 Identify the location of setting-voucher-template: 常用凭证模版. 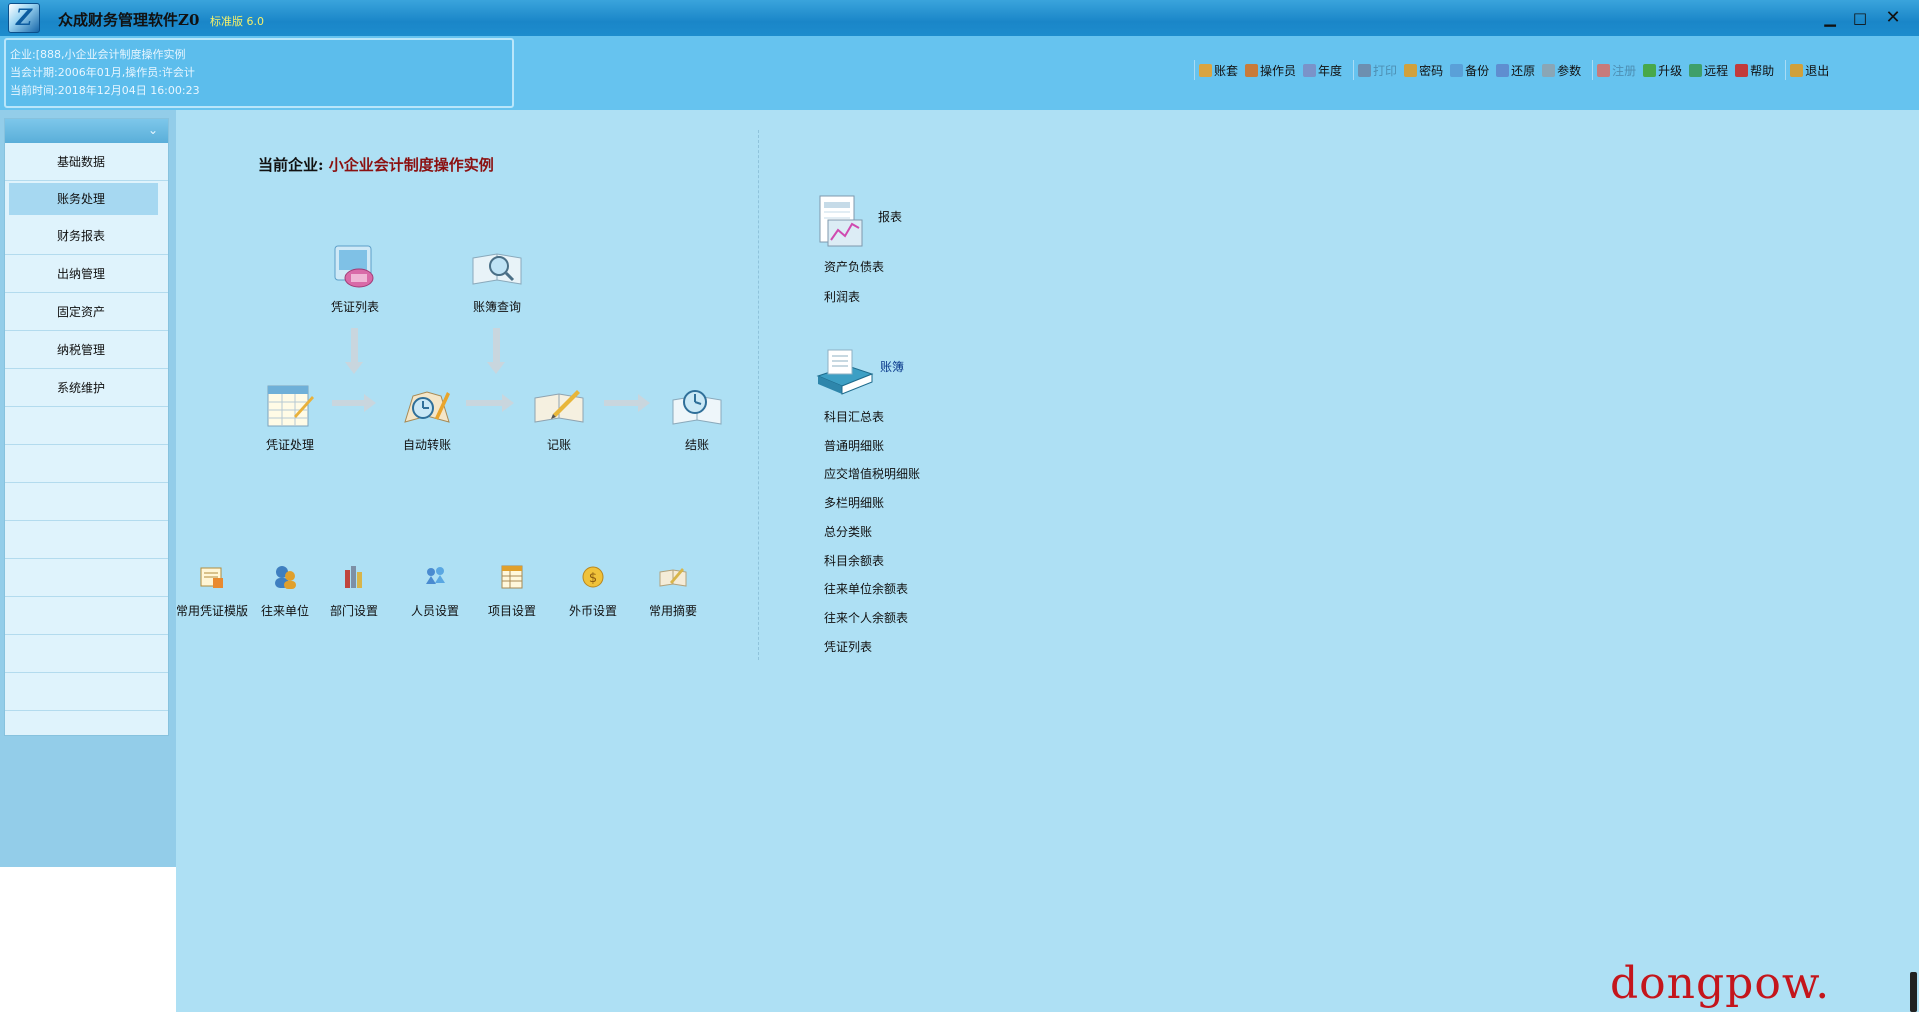
(212, 590).